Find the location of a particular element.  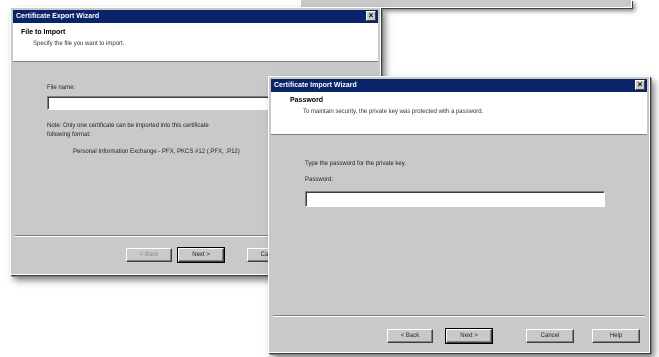

note-text-line2: following format: is located at coordinates (69, 135).